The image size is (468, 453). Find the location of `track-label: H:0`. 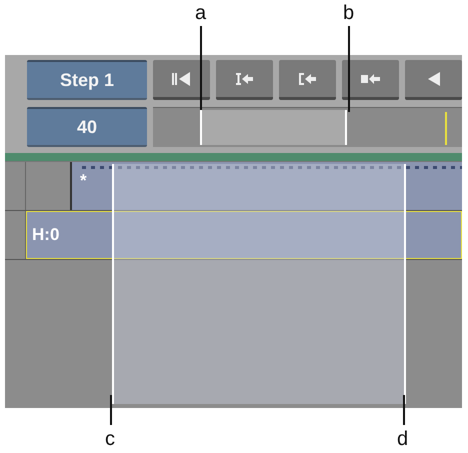

track-label: H:0 is located at coordinates (45, 235).